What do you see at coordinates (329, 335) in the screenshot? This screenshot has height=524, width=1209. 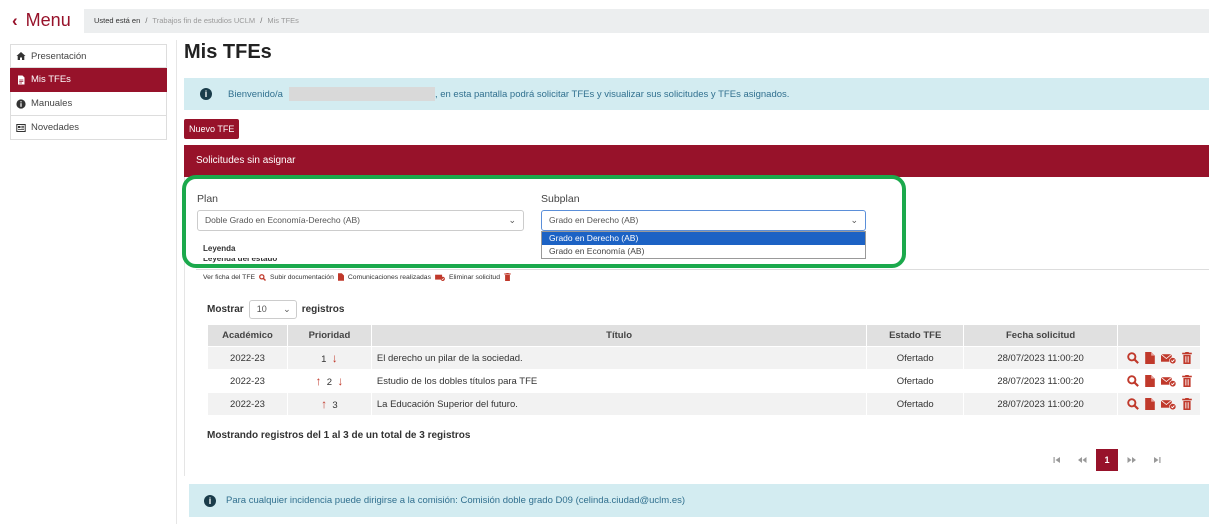 I see `header-prioridad: Prioridad` at bounding box center [329, 335].